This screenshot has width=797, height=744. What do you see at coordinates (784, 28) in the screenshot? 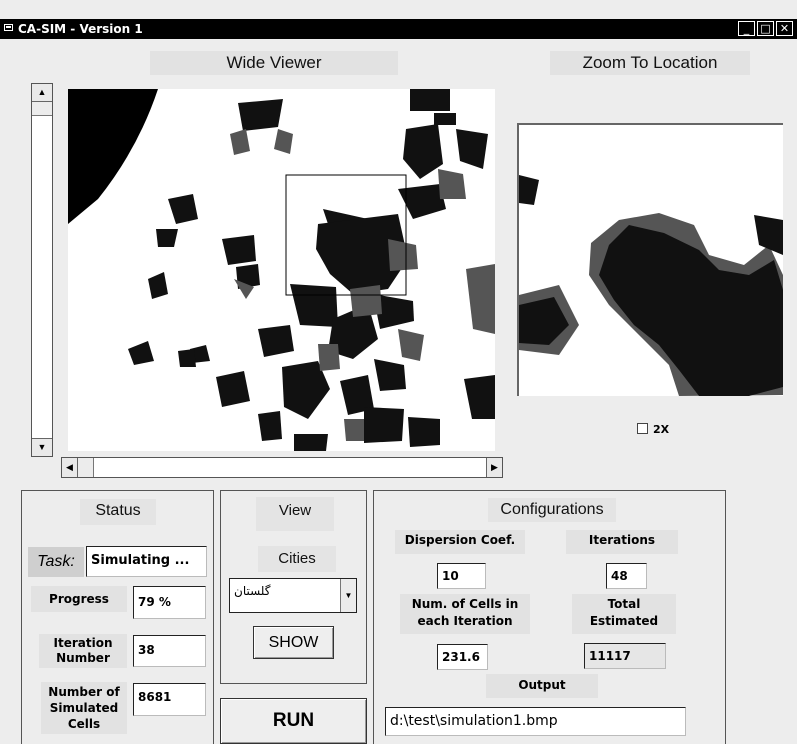
I see `close-button: ✕` at bounding box center [784, 28].